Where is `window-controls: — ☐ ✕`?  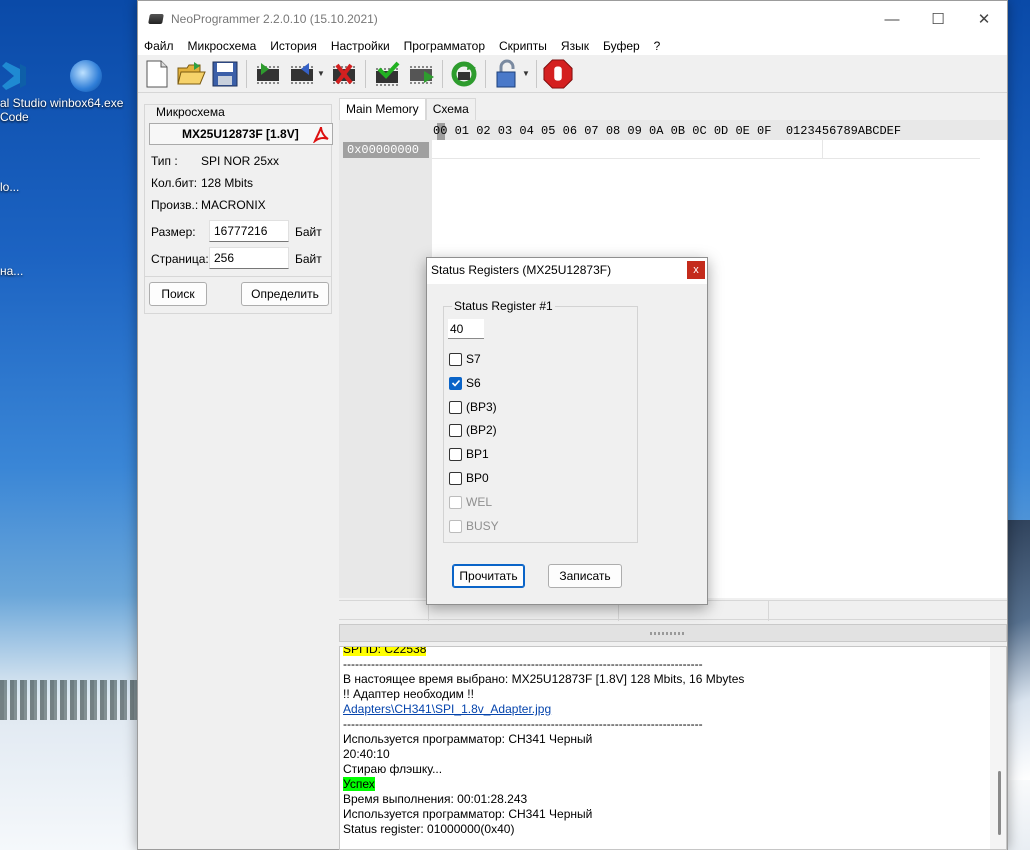
window-controls: — ☐ ✕ is located at coordinates (938, 19).